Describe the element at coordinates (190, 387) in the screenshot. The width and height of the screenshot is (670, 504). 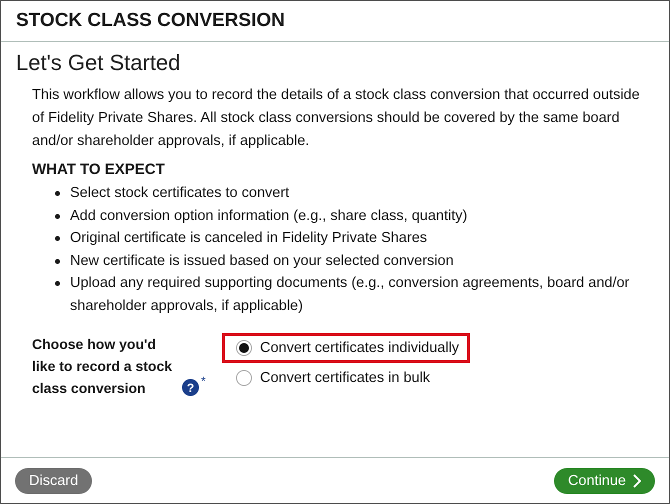
I see `help-icon: ?` at that location.